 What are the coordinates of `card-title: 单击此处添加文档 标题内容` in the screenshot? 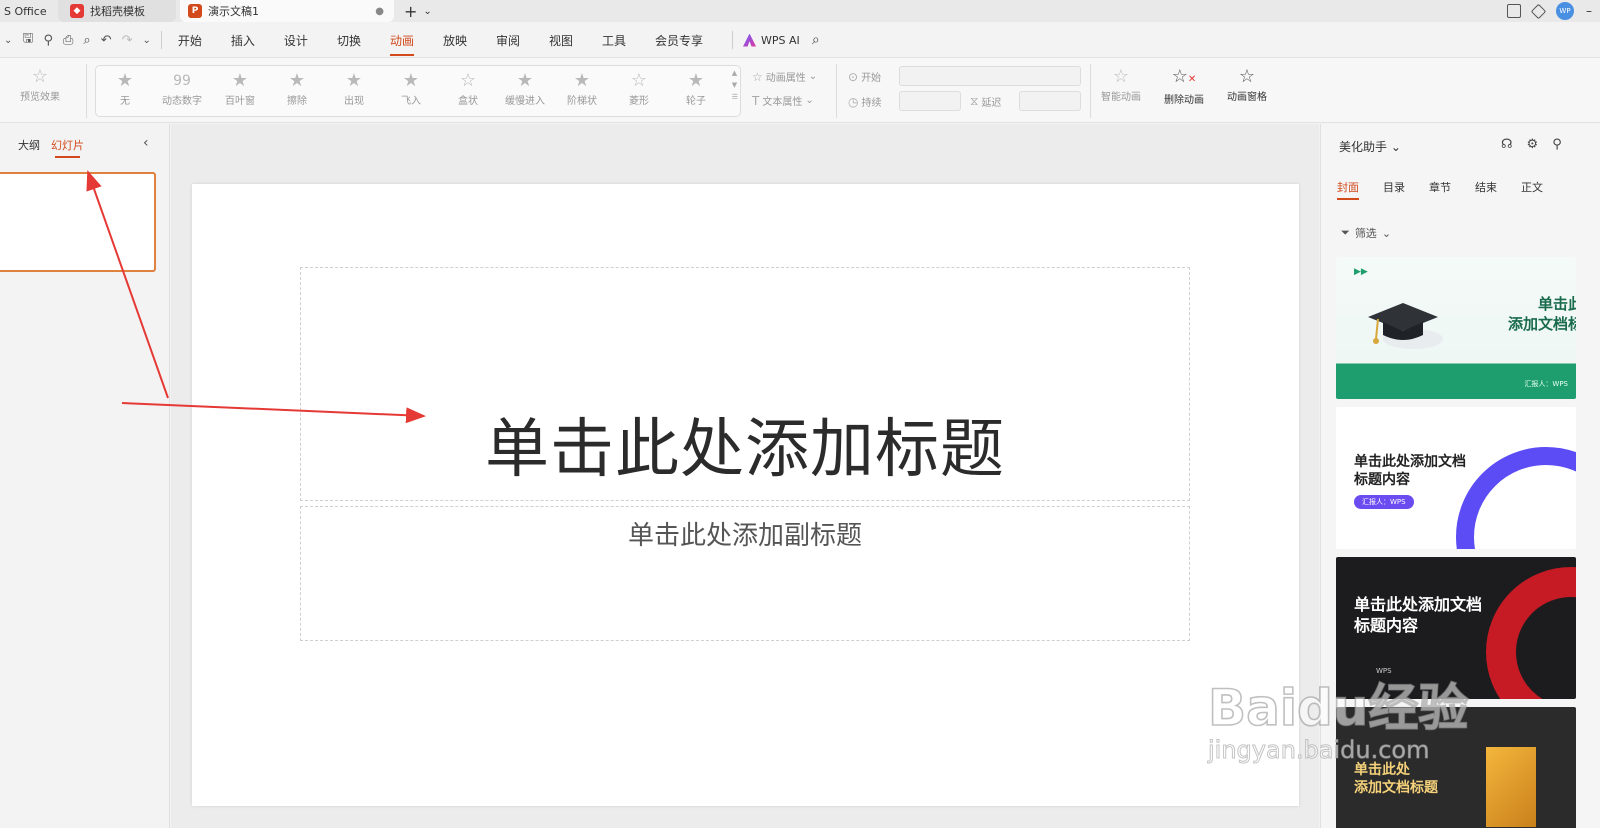 It's located at (1410, 471).